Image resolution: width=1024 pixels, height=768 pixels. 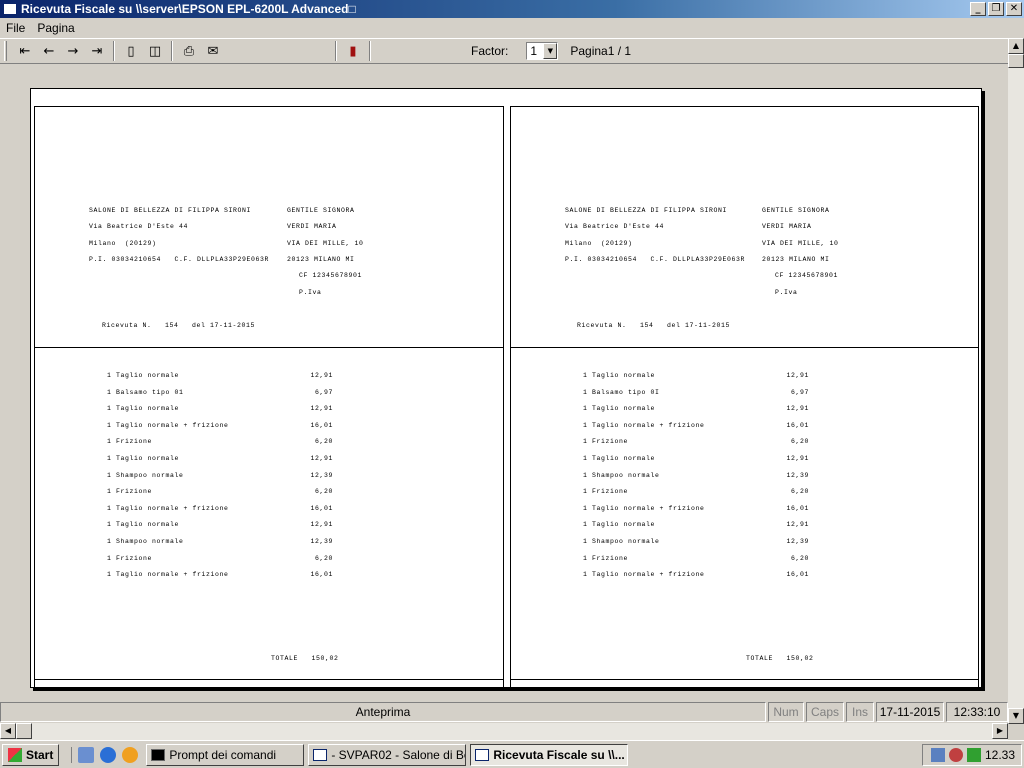 I want to click on factor-select: 1 ▼, so click(x=542, y=51).